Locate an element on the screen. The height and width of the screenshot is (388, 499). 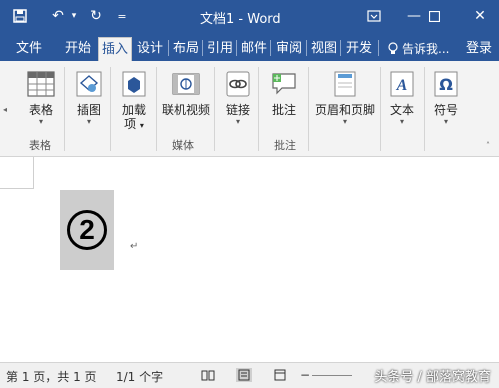
tab-developer: 开发 is located at coordinates (359, 49).